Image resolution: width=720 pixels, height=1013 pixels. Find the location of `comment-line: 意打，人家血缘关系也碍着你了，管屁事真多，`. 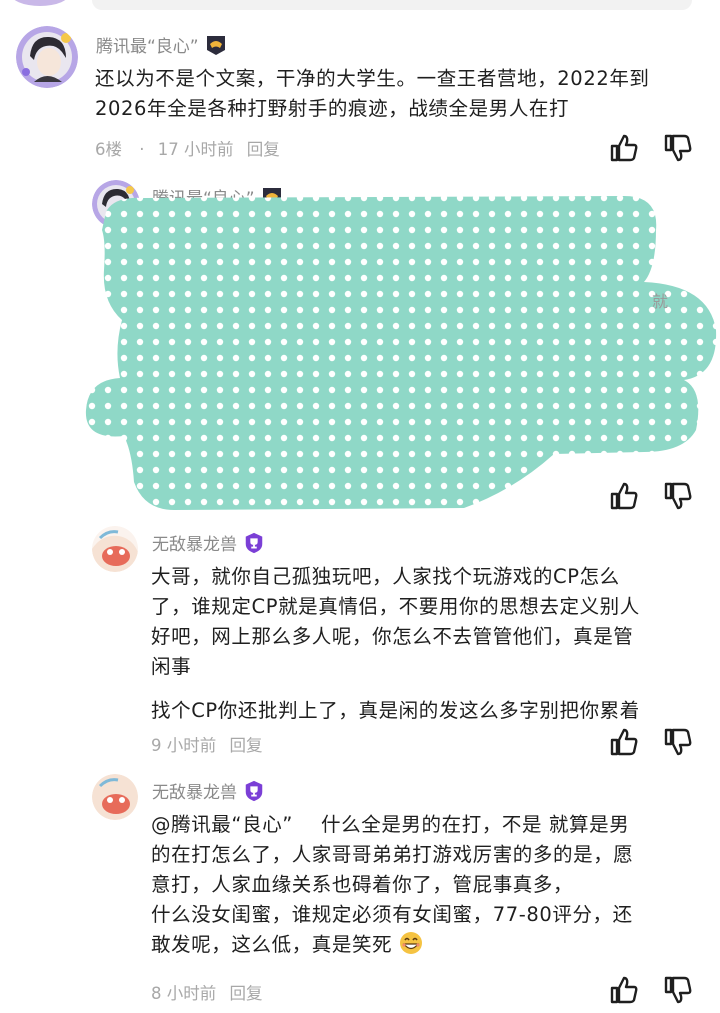

comment-line: 意打，人家血缘关系也碍着你了，管屁事真多， is located at coordinates (362, 884).